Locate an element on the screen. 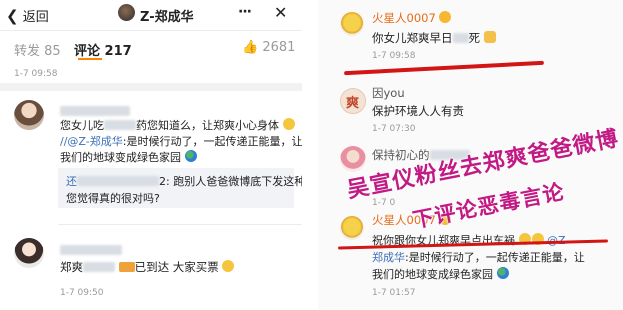 This screenshot has width=623, height=310. reply-preview: 还 2: 跑别人爸爸微博底下发这种话 您觉得真的很对吗? is located at coordinates (180, 188).